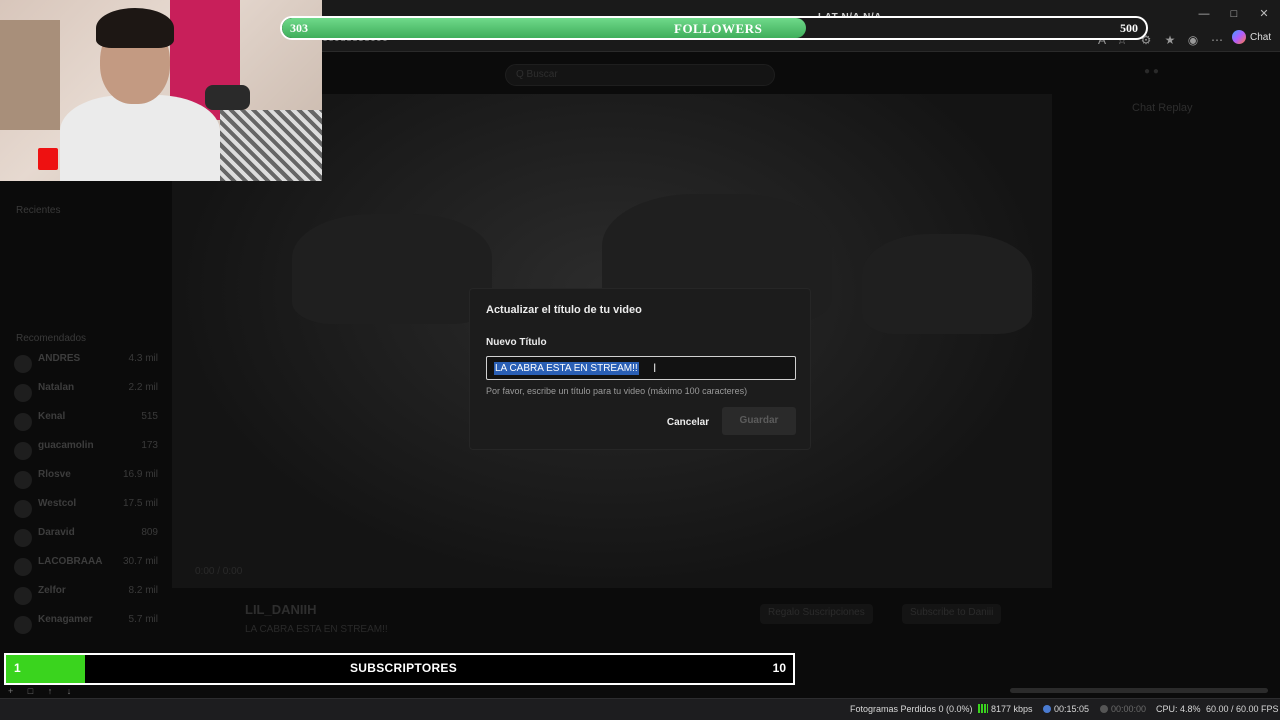 The width and height of the screenshot is (1280, 720). Describe the element at coordinates (1104, 709) in the screenshot. I see `record-icon` at that location.